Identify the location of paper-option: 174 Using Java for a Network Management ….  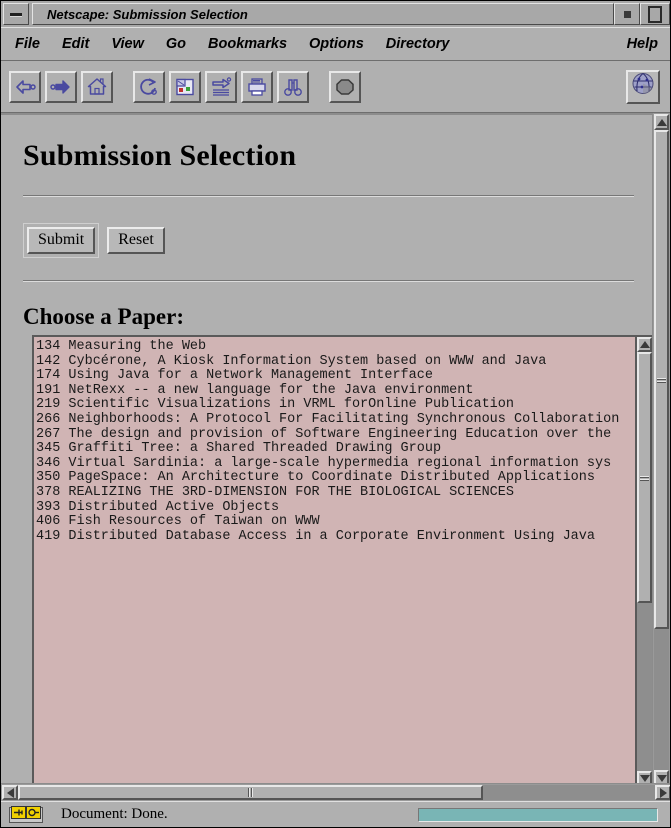
(335, 376).